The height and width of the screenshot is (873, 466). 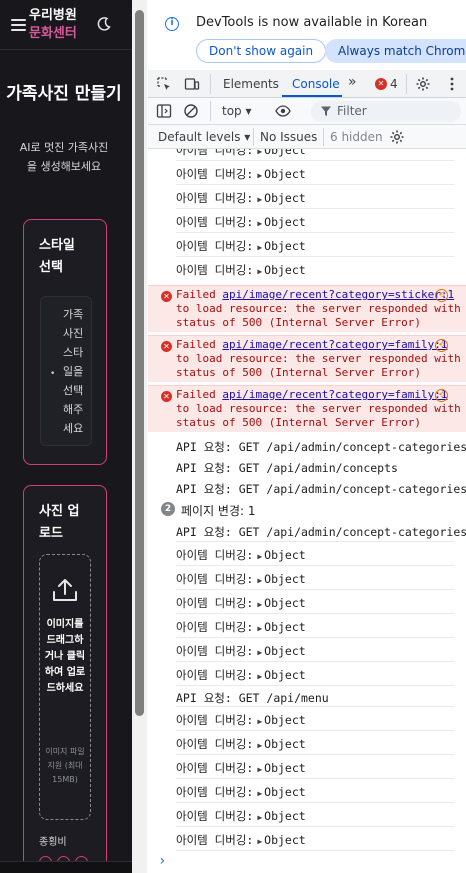 What do you see at coordinates (452, 84) in the screenshot?
I see `kebab-menu-icon` at bounding box center [452, 84].